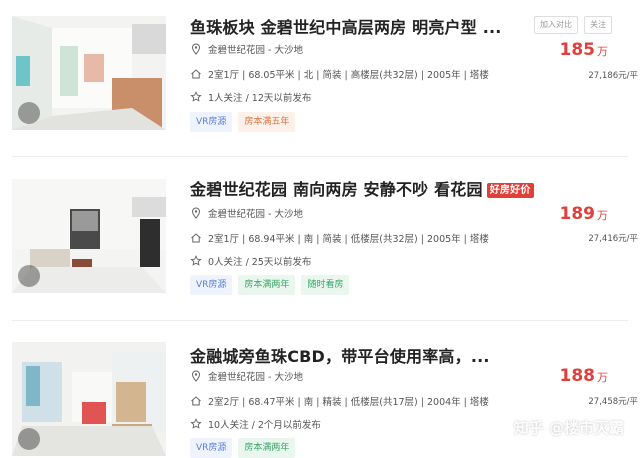  I want to click on tag-anytime-viewing: 随时看房, so click(325, 285).